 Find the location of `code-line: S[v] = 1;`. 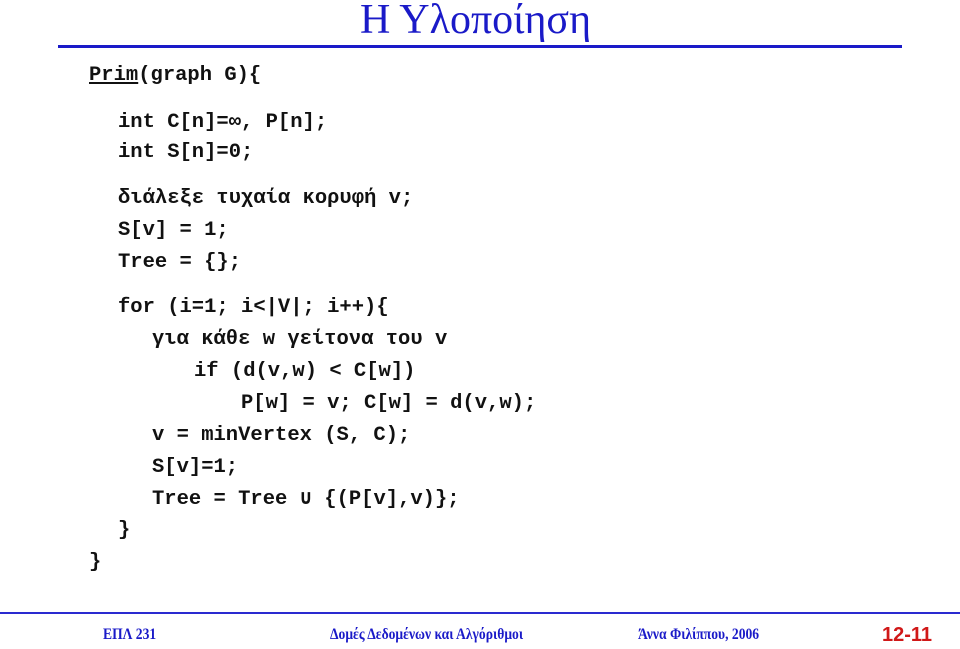

code-line: S[v] = 1; is located at coordinates (173, 230).